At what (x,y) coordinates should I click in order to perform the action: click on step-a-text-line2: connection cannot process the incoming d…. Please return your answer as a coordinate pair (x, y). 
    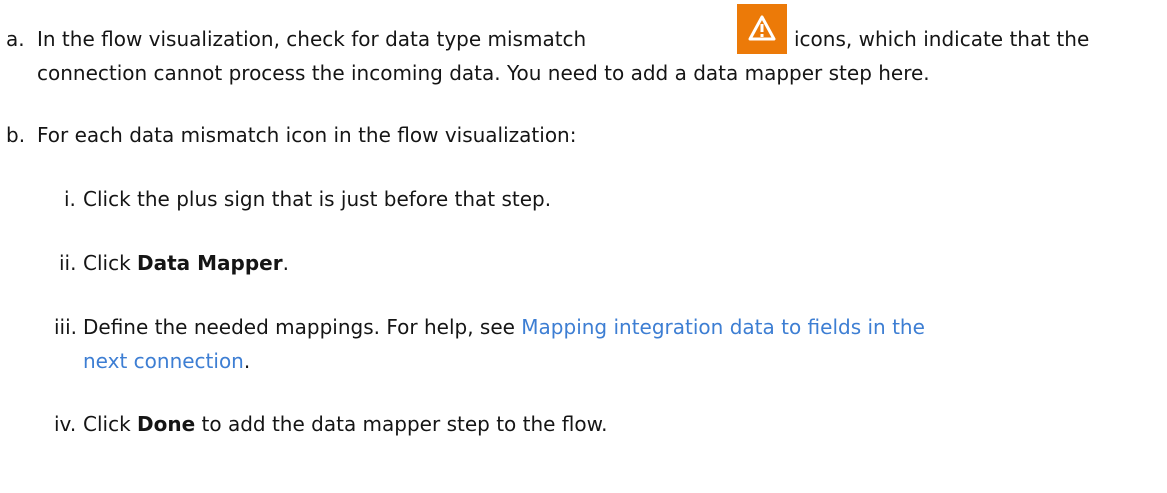
    Looking at the image, I should click on (483, 73).